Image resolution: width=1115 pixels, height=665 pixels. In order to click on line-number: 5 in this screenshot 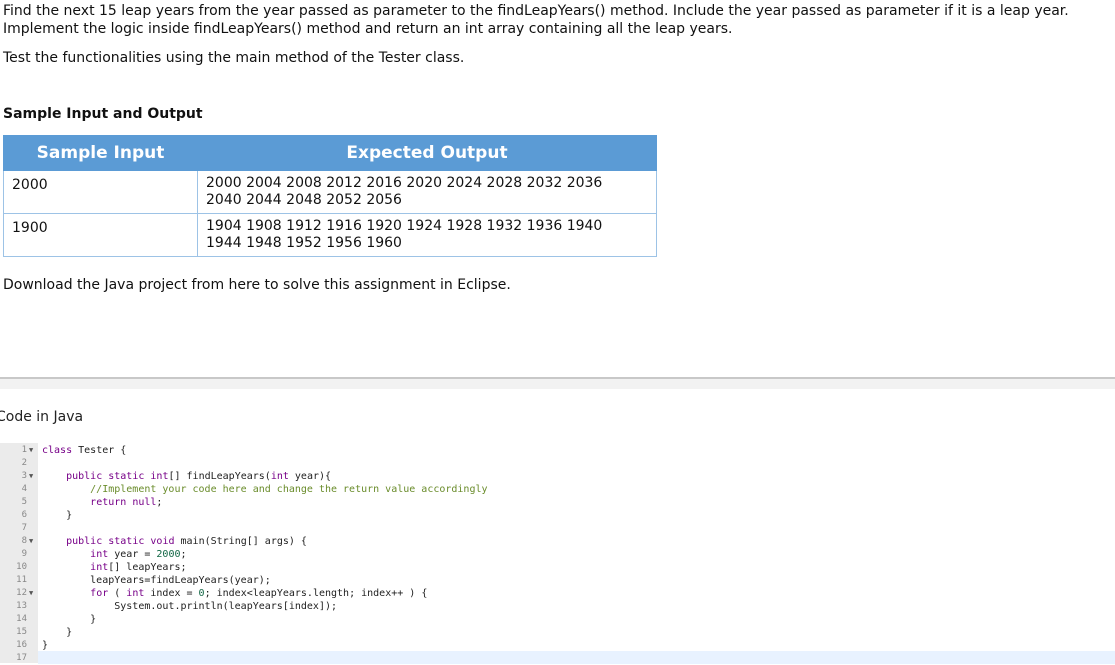, I will do `click(24, 502)`.